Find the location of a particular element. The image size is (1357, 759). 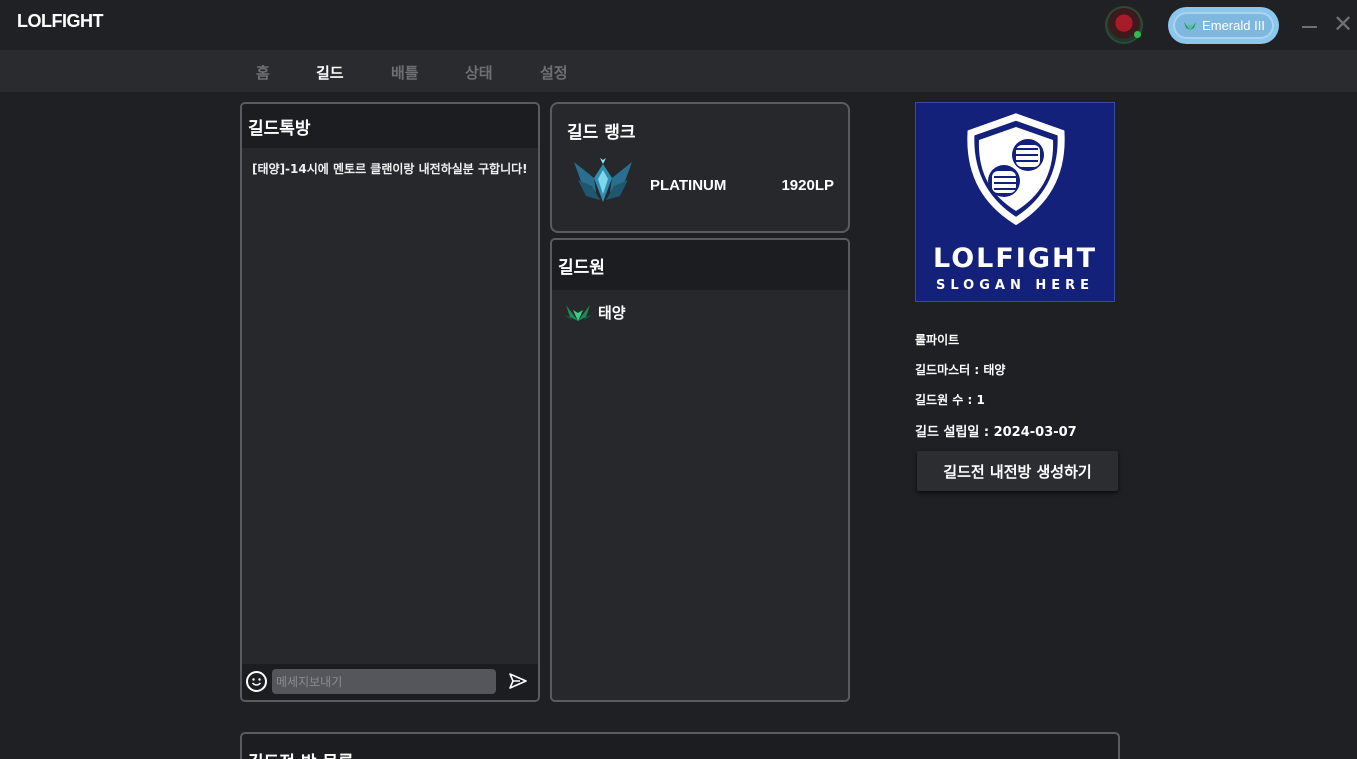

emerald-tier-icon is located at coordinates (578, 312).